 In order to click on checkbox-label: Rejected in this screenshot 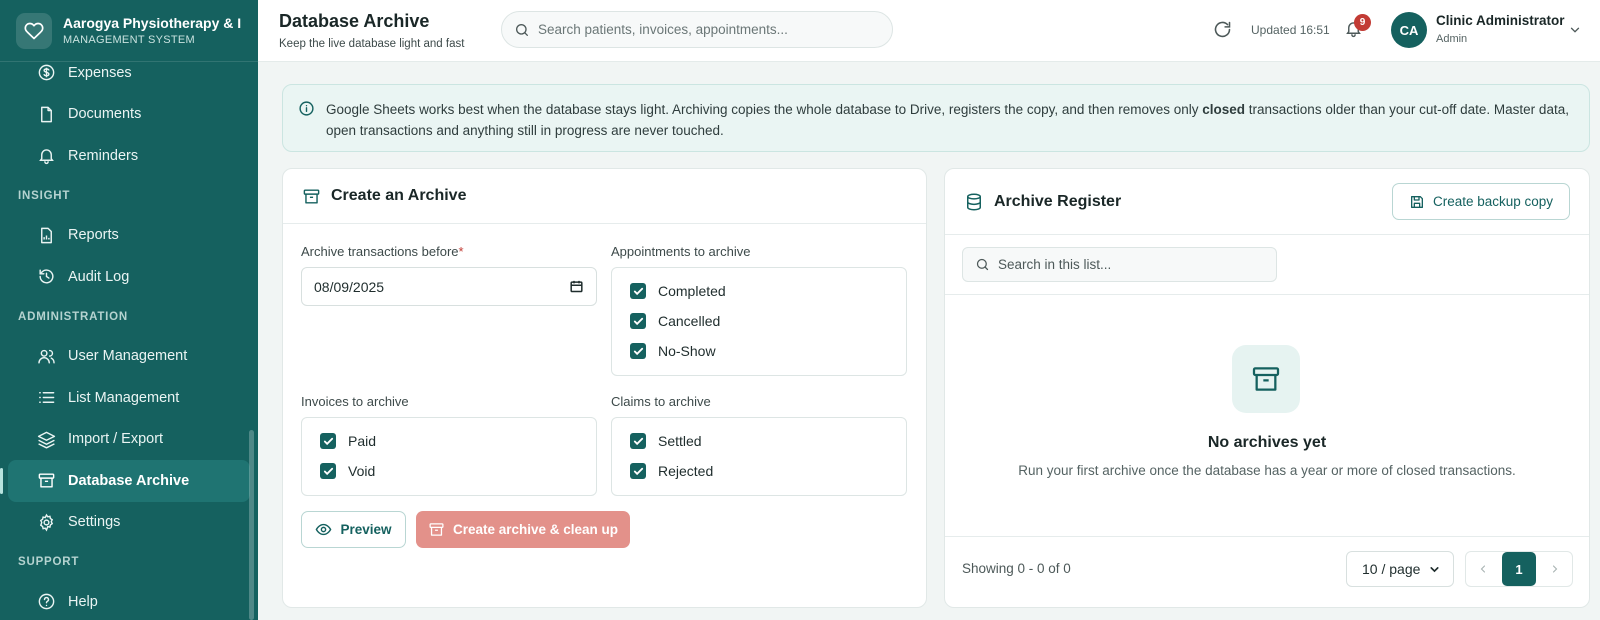, I will do `click(686, 471)`.